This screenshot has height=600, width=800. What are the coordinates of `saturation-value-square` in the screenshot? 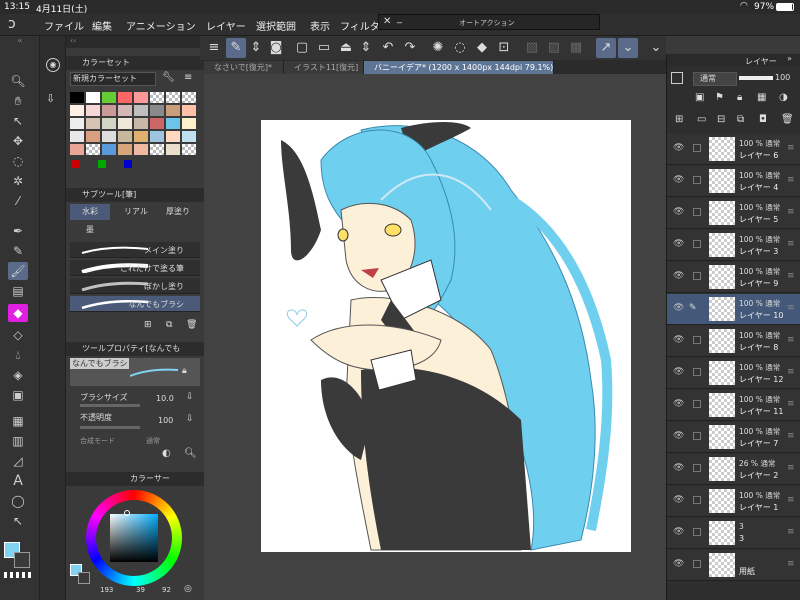 It's located at (134, 538).